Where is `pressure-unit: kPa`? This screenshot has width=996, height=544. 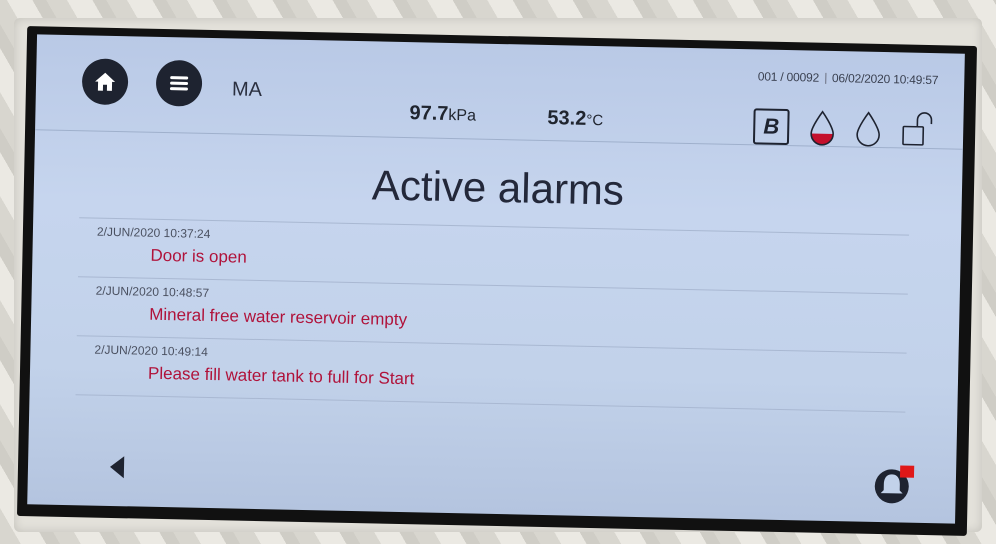 pressure-unit: kPa is located at coordinates (462, 115).